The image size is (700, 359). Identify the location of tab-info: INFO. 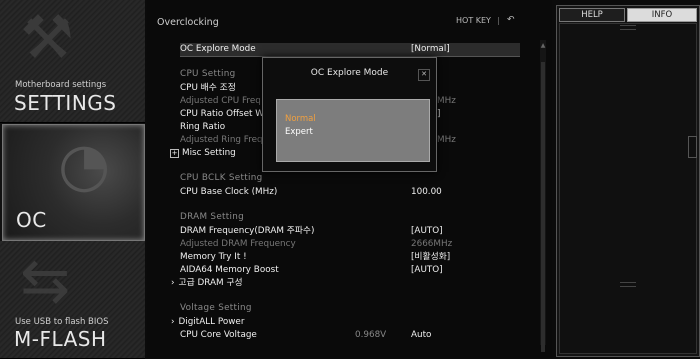
(662, 15).